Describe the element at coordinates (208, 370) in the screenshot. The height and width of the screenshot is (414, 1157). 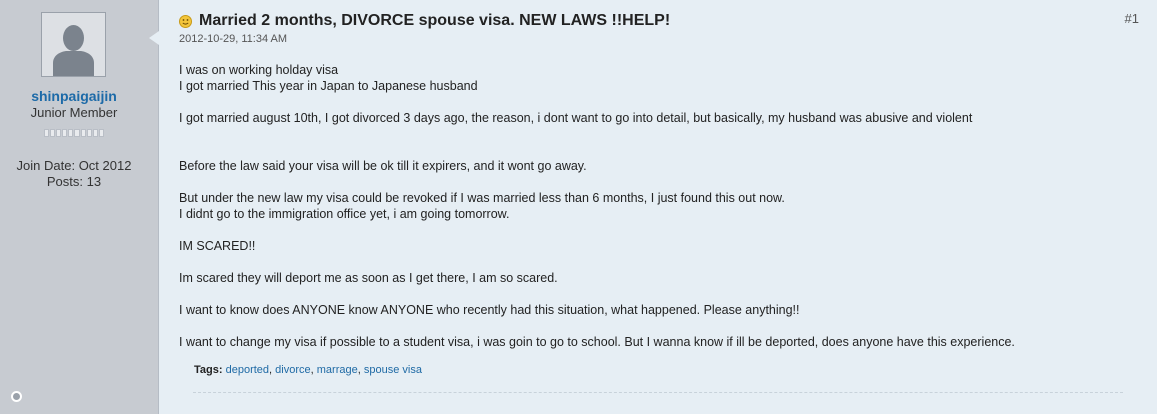
I see `tags-label: Tags:` at that location.